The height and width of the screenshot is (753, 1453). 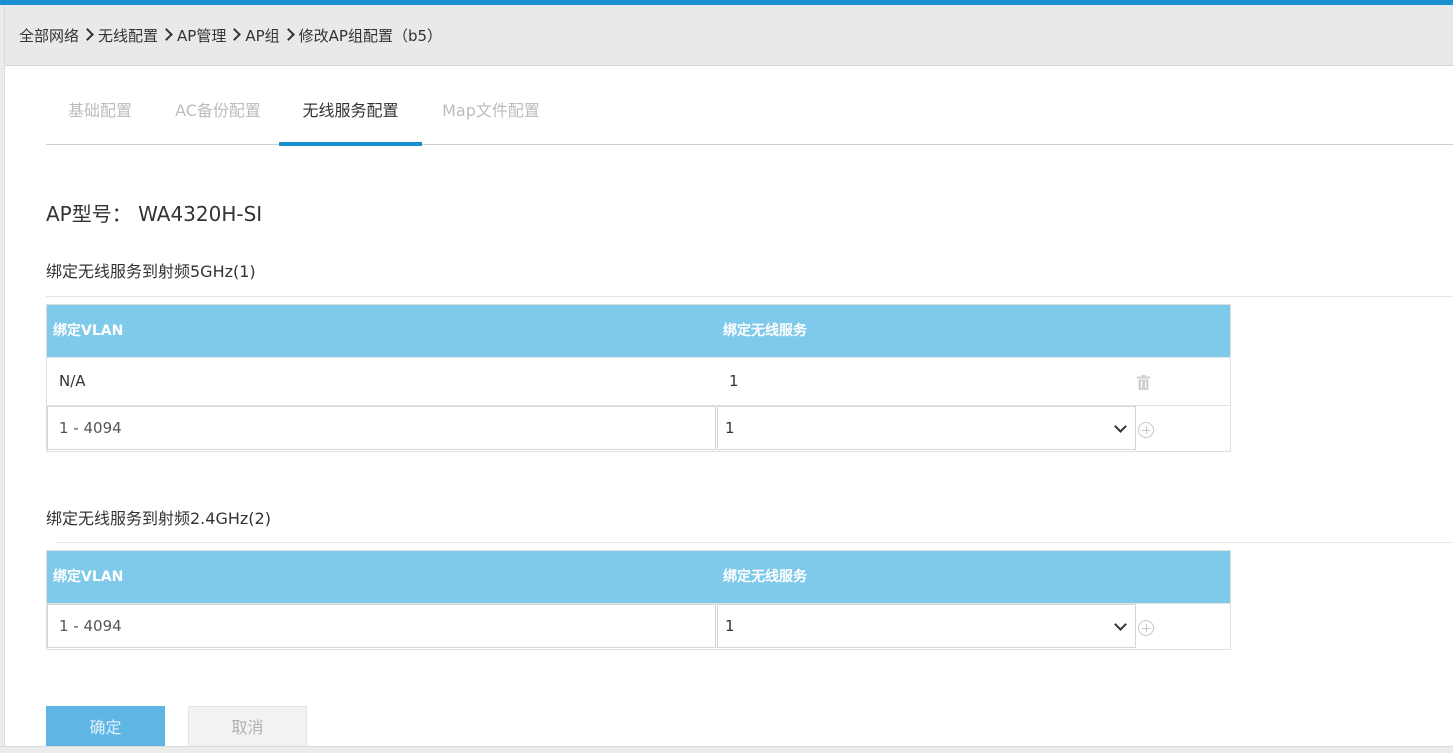 What do you see at coordinates (218, 116) in the screenshot?
I see `tab-ac-backup: AC备份配置` at bounding box center [218, 116].